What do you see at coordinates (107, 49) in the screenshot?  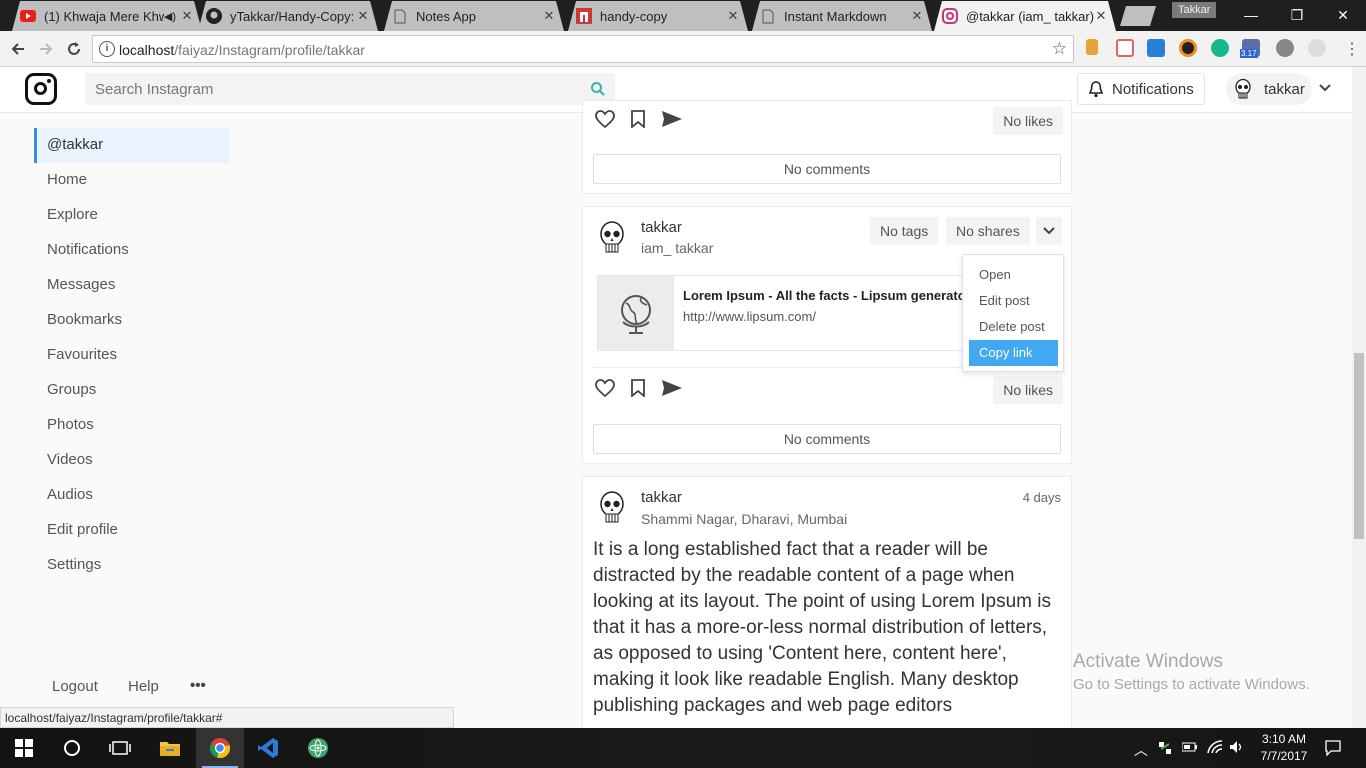 I see `info-icon: i` at bounding box center [107, 49].